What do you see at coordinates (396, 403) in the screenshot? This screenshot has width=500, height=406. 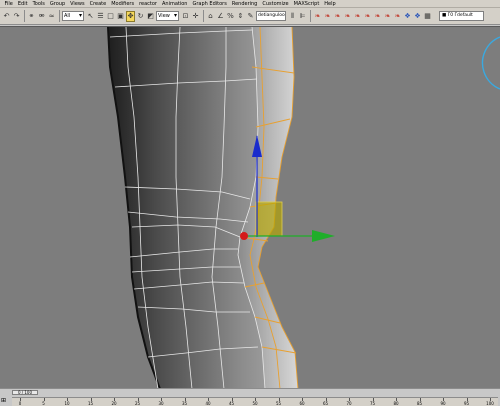 I see `timeline-tick-label: 80` at bounding box center [396, 403].